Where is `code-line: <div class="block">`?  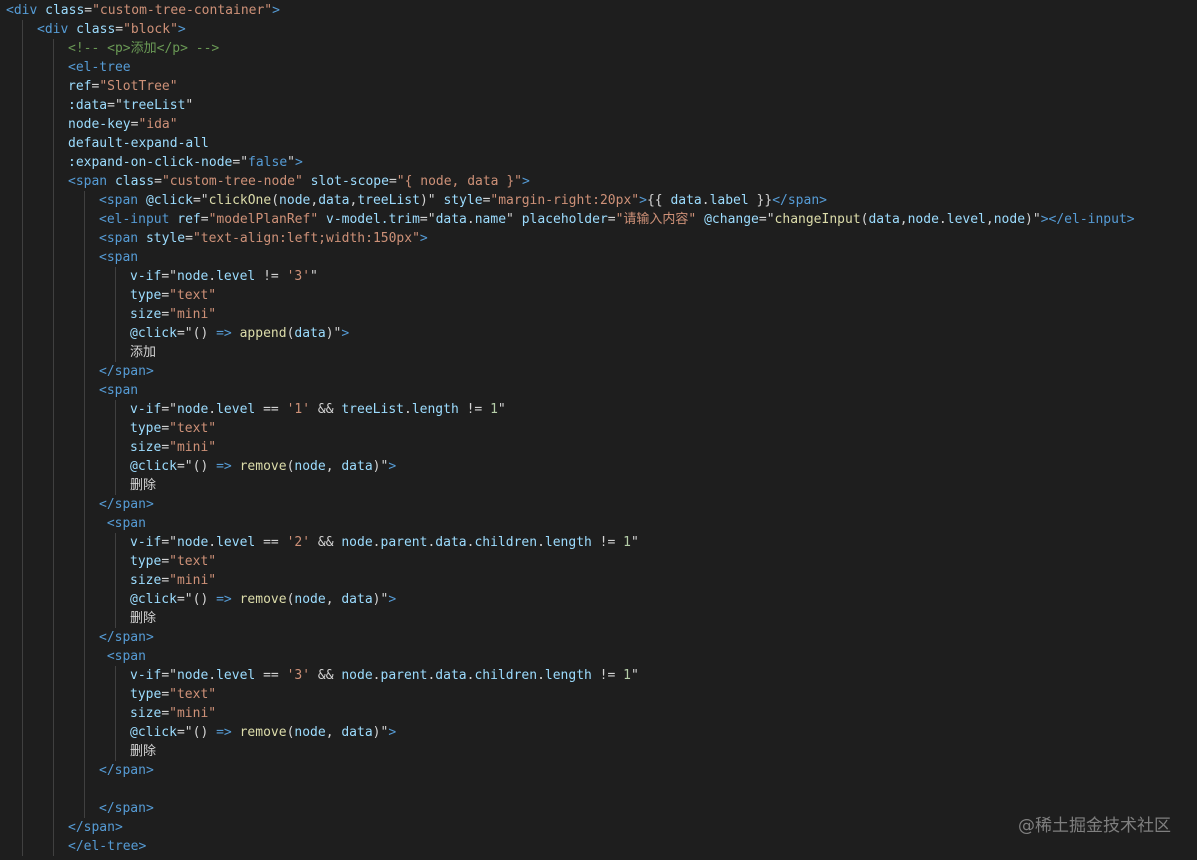 code-line: <div class="block"> is located at coordinates (111, 29).